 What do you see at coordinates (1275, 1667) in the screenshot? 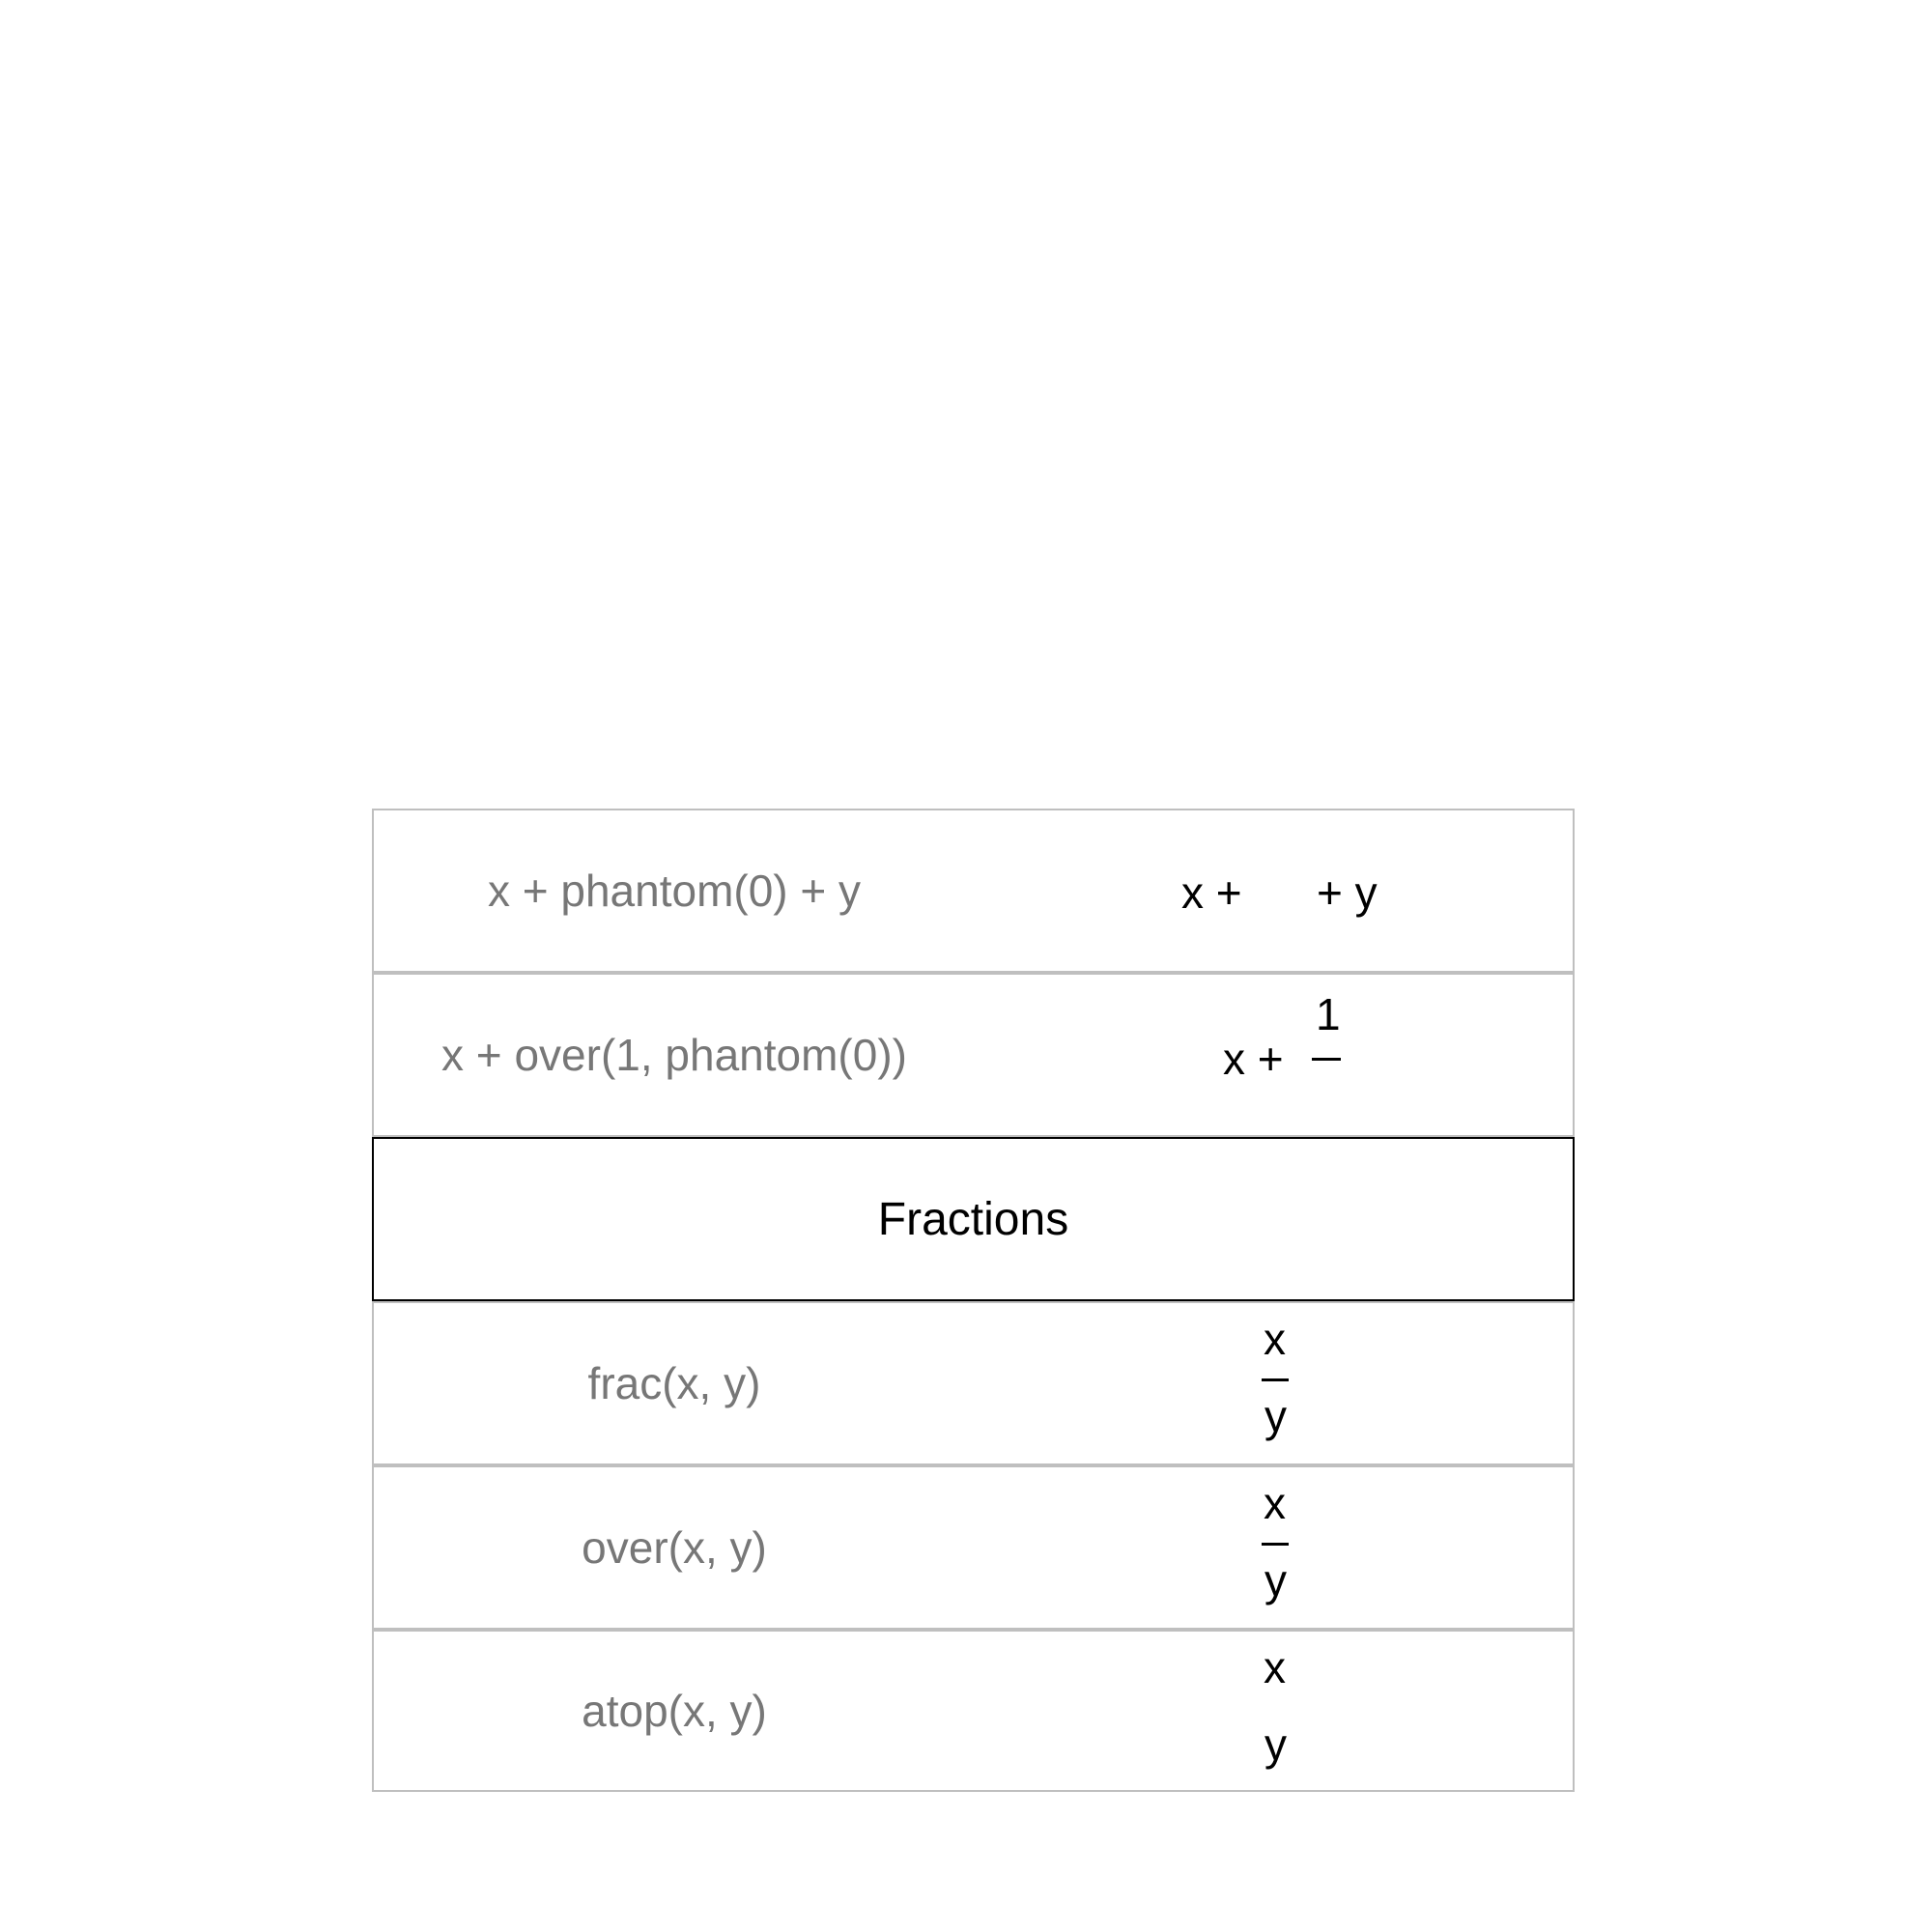
I see `rendered-top: x` at bounding box center [1275, 1667].